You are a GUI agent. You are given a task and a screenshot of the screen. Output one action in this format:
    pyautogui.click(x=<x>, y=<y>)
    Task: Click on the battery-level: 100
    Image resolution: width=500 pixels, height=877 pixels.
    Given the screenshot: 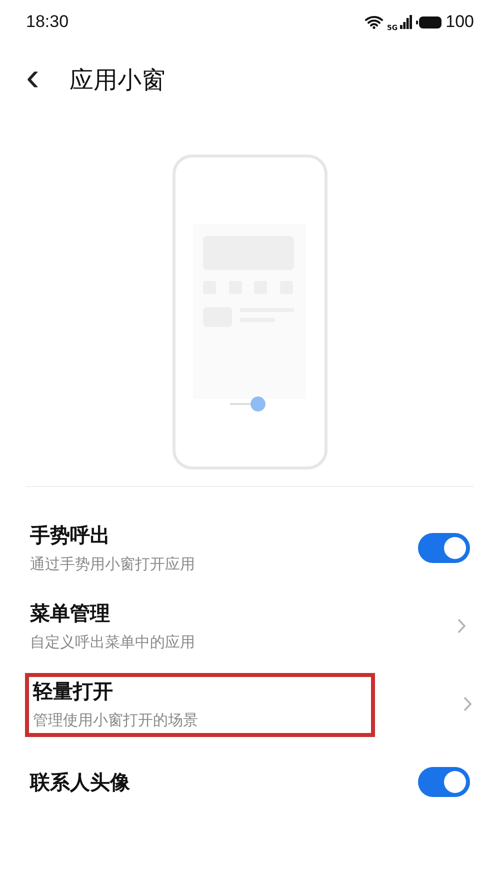 What is the action you would take?
    pyautogui.click(x=460, y=22)
    